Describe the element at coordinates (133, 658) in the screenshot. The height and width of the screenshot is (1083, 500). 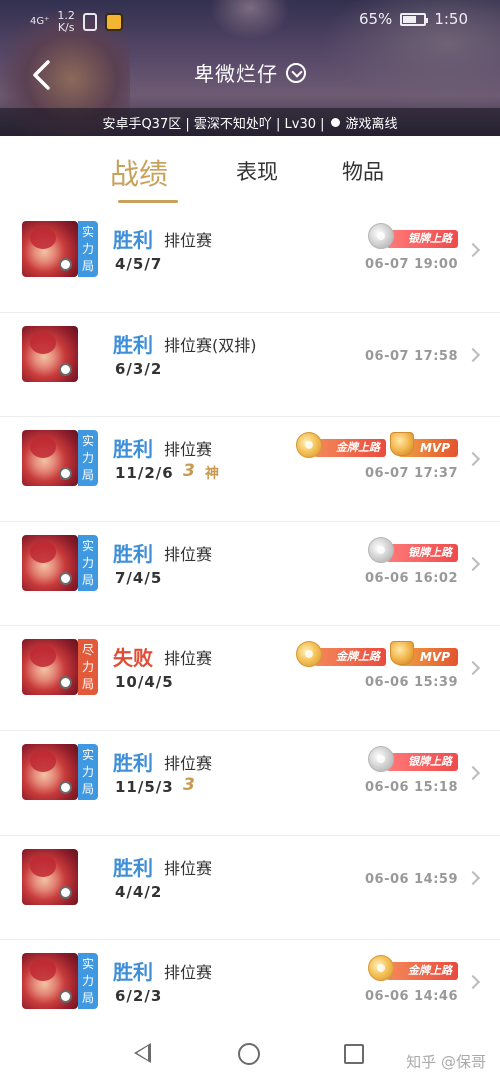
I see `match-result: 失败` at that location.